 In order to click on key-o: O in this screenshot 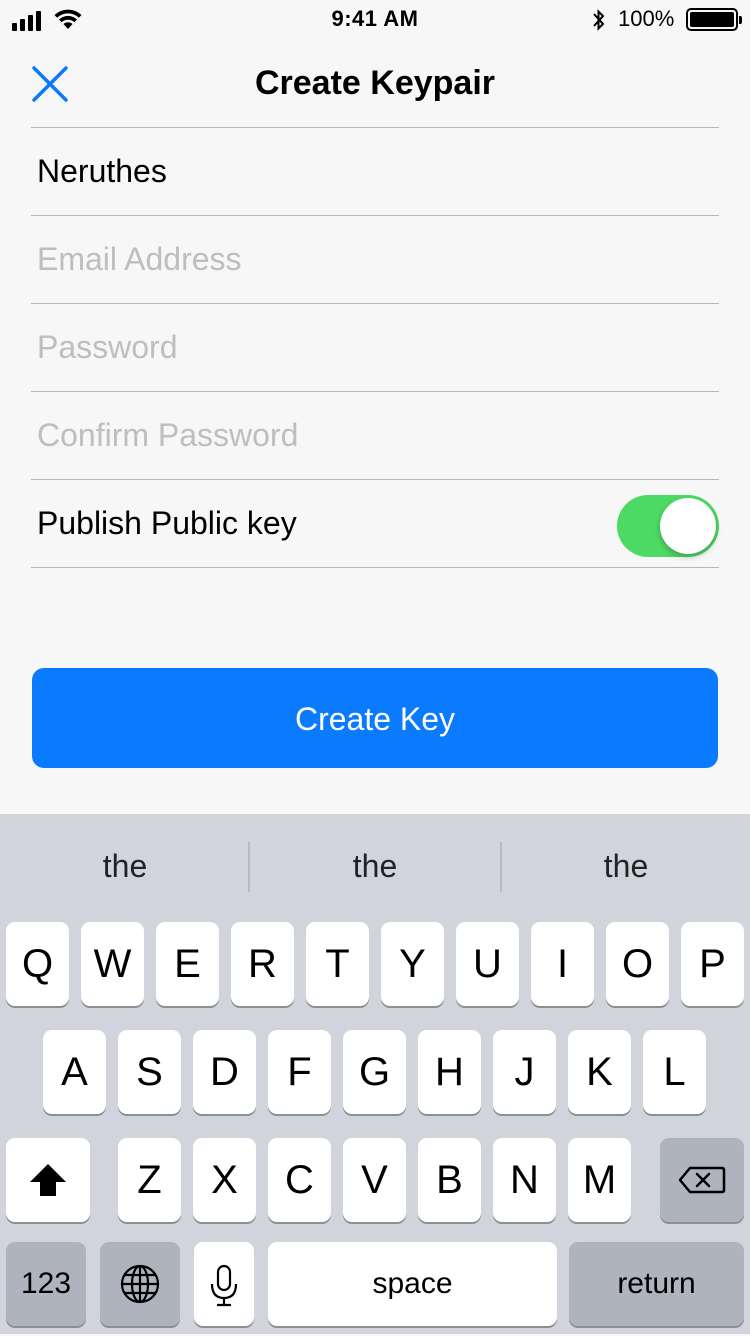, I will do `click(637, 964)`.